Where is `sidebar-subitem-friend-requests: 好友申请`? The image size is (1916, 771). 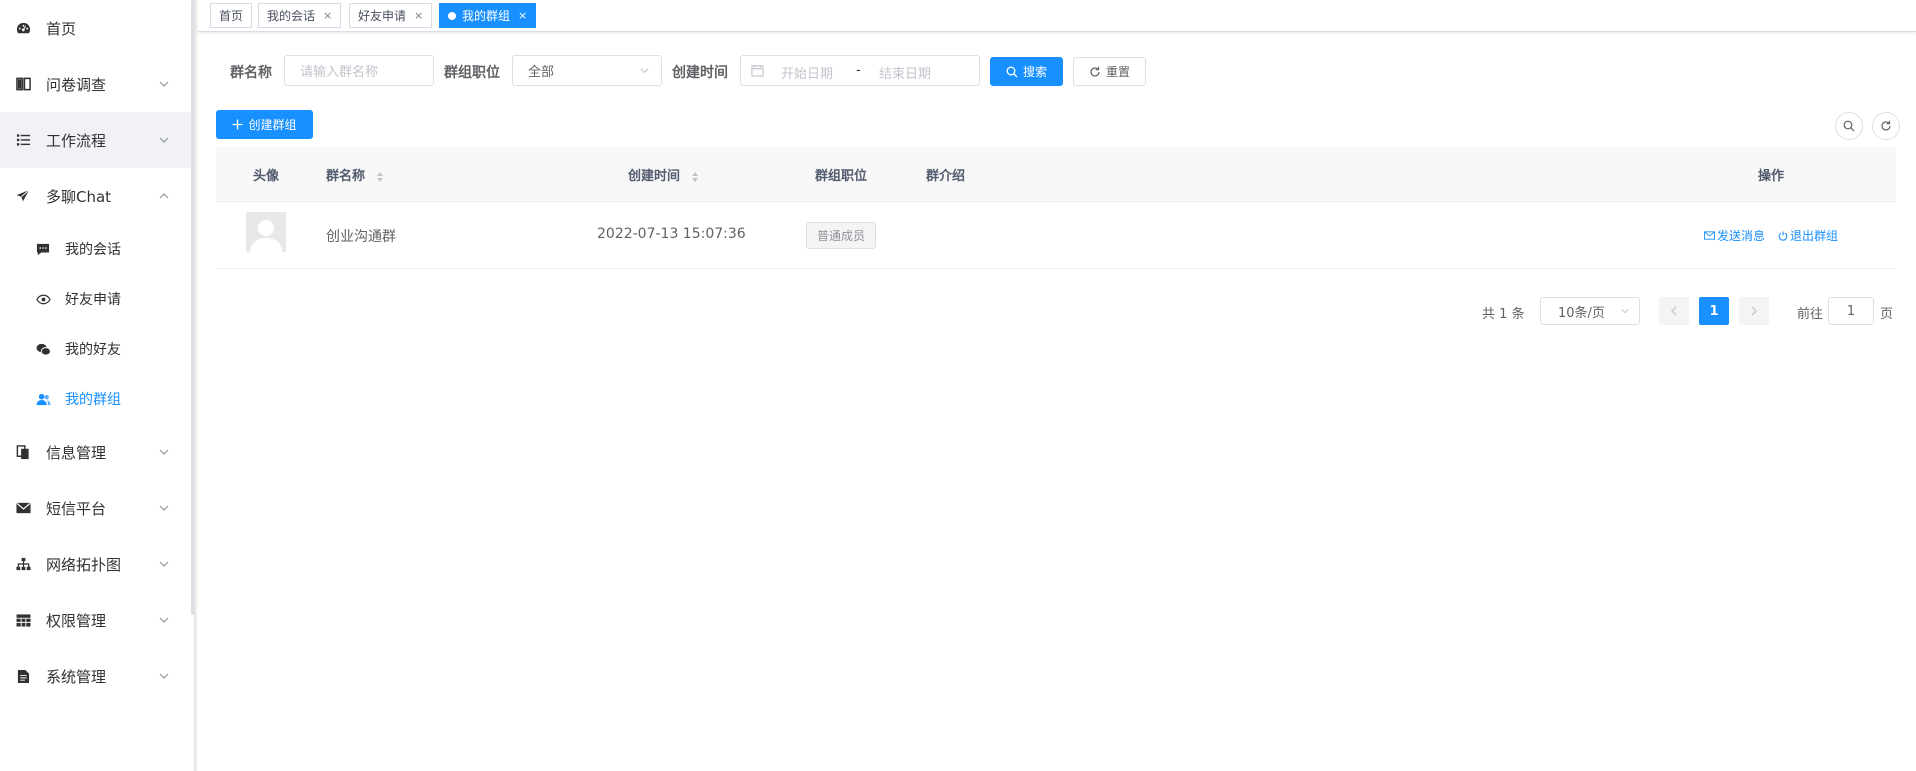 sidebar-subitem-friend-requests: 好友申请 is located at coordinates (95, 299).